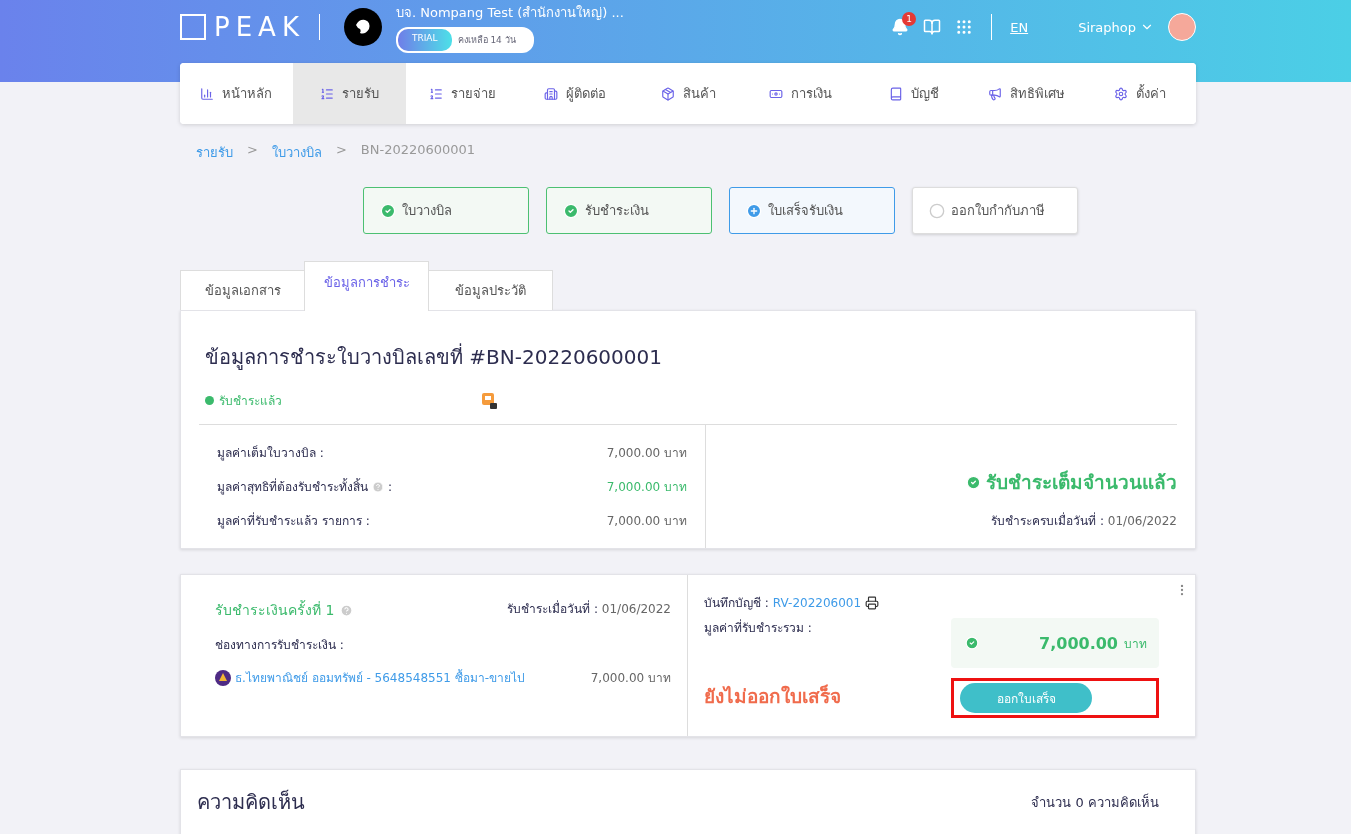 The width and height of the screenshot is (1351, 834). I want to click on workflow-step: รับชำระเงิน, so click(629, 210).